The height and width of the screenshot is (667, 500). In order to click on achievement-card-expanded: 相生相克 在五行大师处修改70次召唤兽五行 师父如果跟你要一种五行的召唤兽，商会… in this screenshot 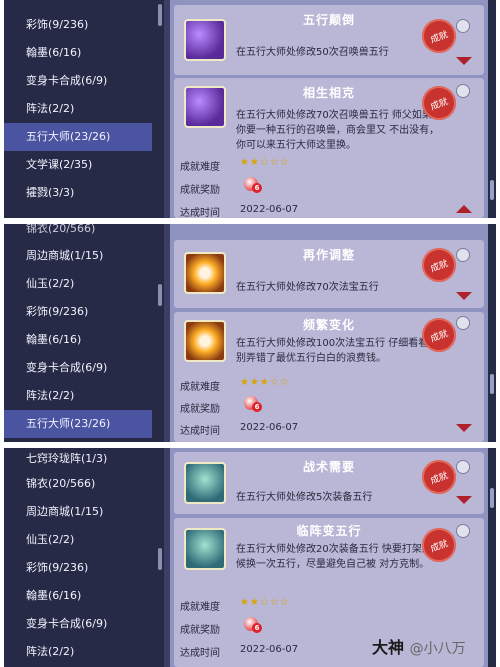, I will do `click(329, 148)`.